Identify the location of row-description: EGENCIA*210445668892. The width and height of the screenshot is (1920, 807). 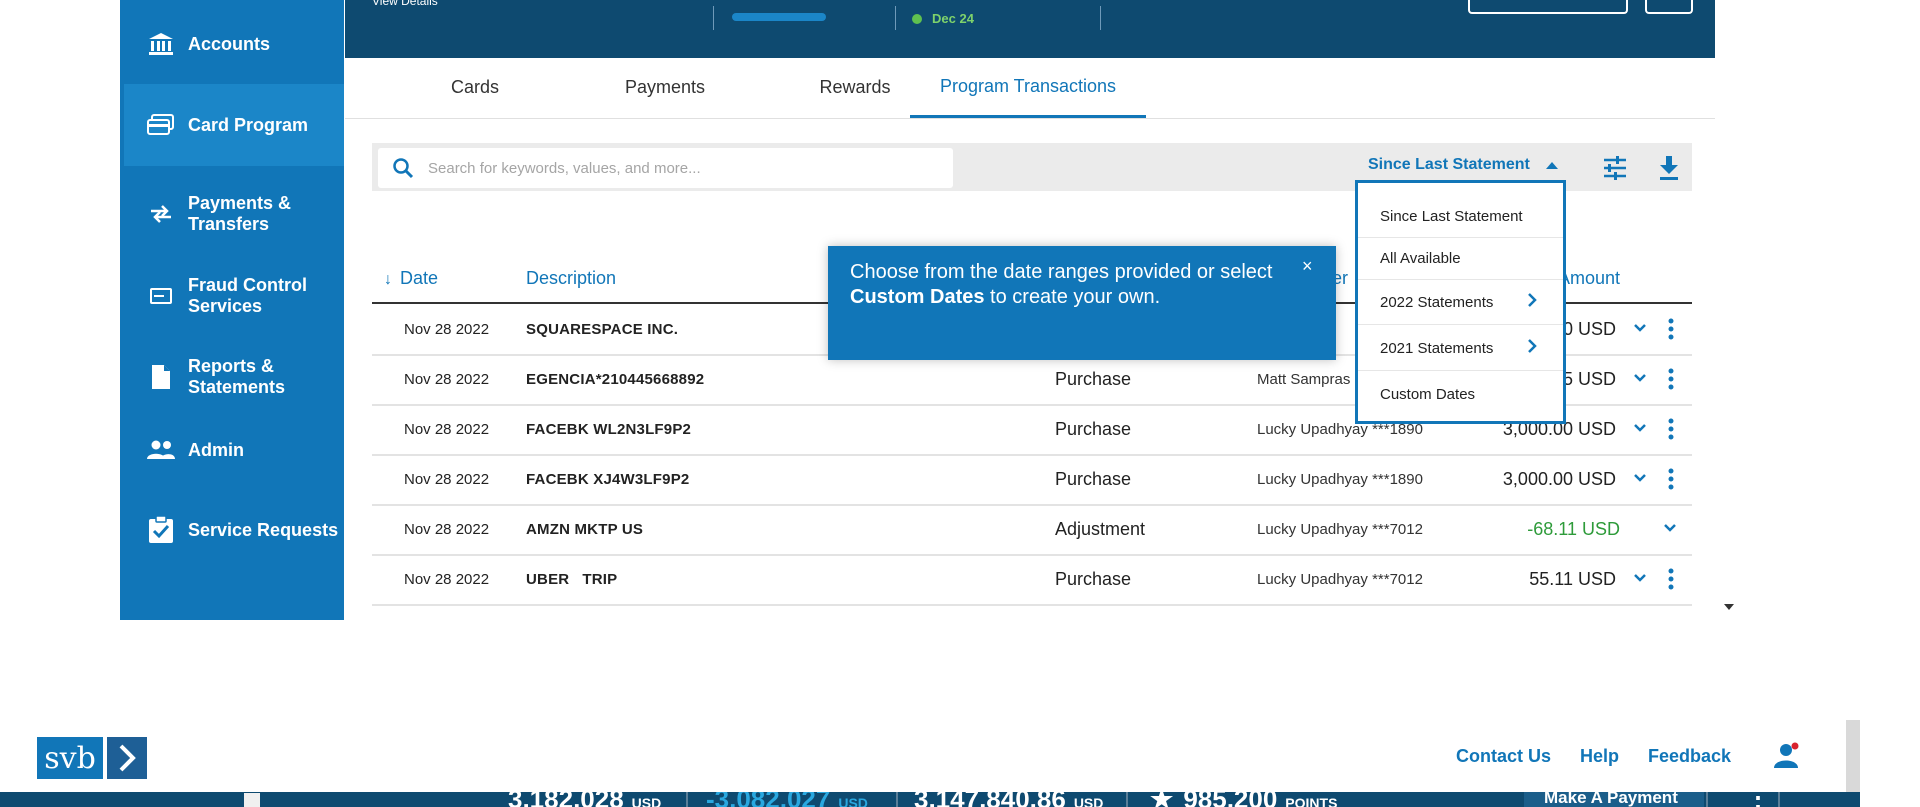
(615, 379).